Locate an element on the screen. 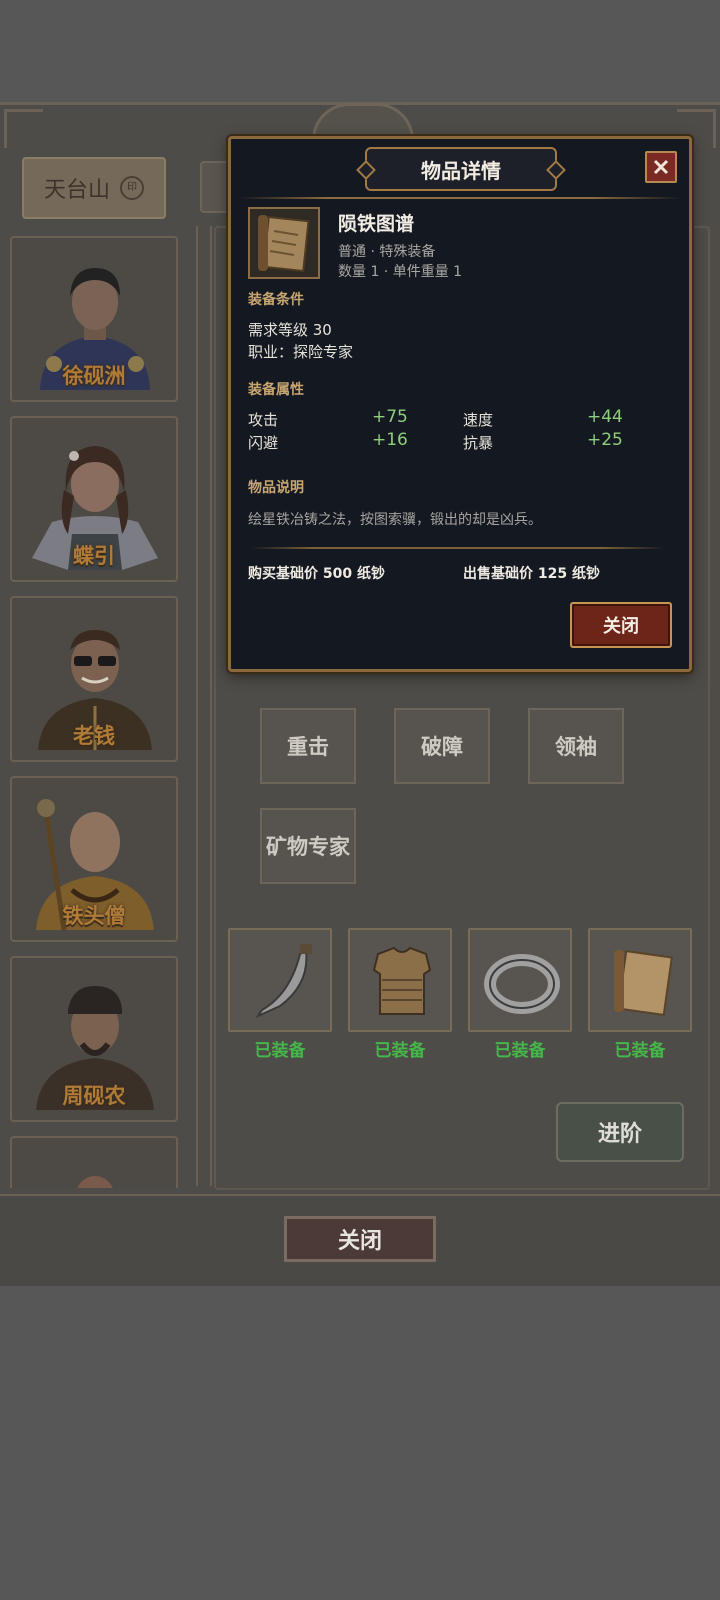 The width and height of the screenshot is (720, 1600). price-divider is located at coordinates (458, 548).